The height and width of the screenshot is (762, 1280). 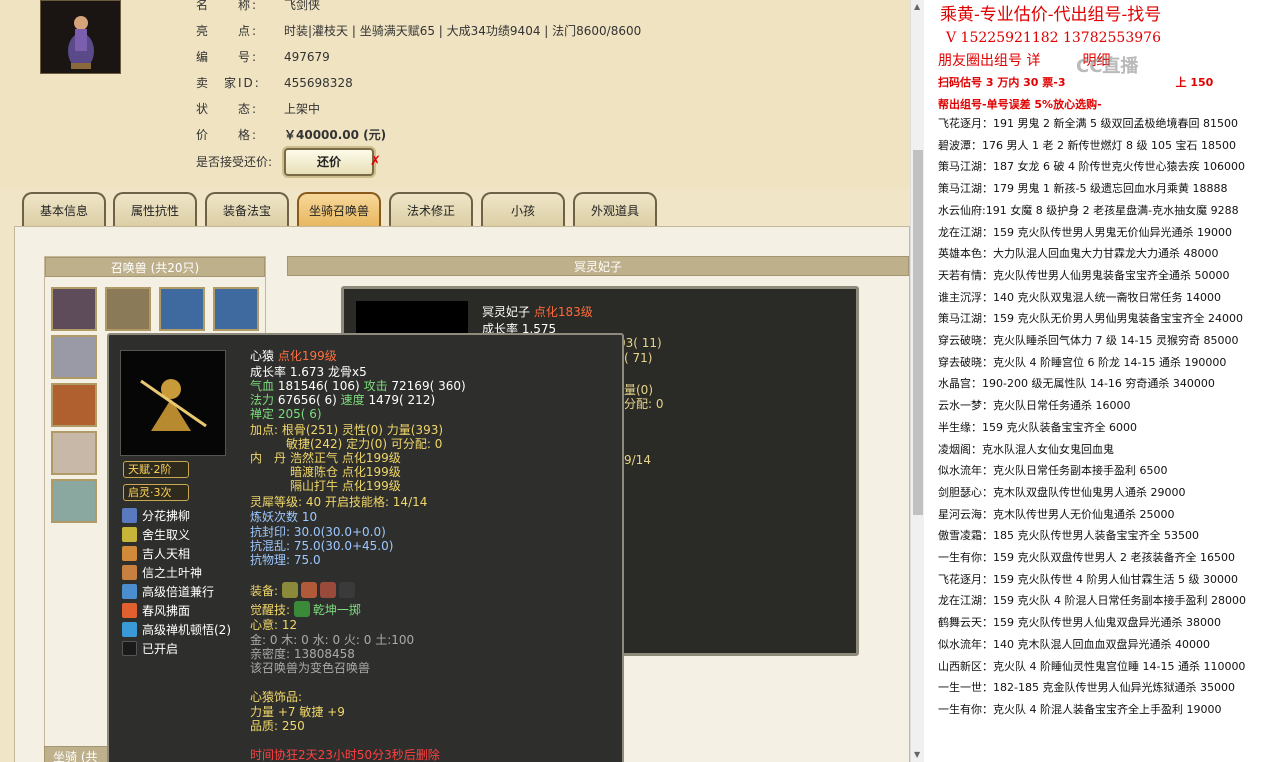 I want to click on note-item: 似水流年：克火队日常任务副本接手盈利 6500, so click(x=1053, y=471).